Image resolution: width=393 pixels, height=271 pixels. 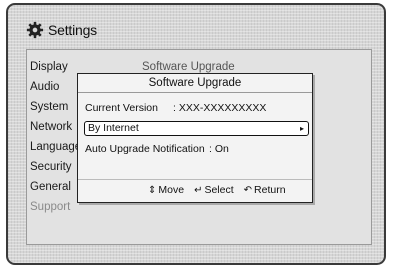 What do you see at coordinates (152, 190) in the screenshot?
I see `up-down-arrows-icon: ⇕` at bounding box center [152, 190].